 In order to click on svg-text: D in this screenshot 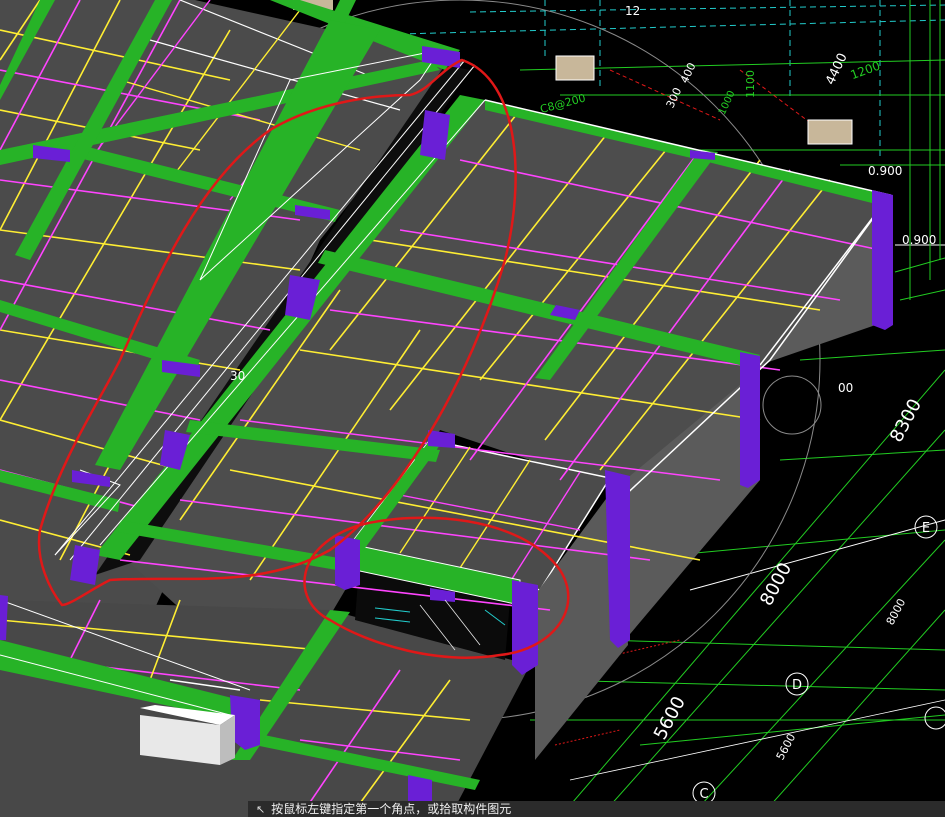, I will do `click(797, 685)`.